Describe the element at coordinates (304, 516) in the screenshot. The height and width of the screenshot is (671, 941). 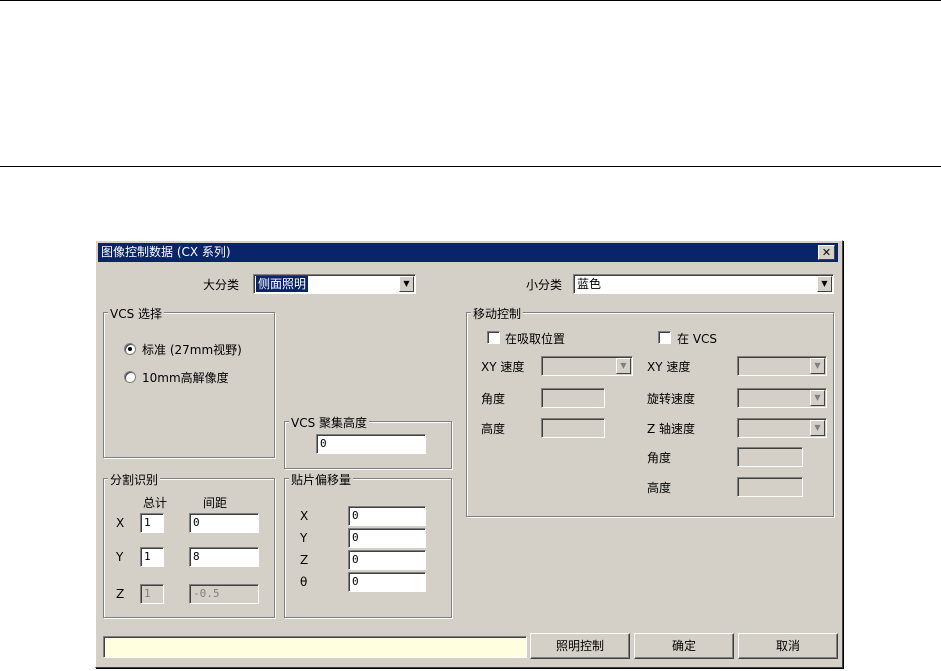
I see `offset-x-label: X` at that location.